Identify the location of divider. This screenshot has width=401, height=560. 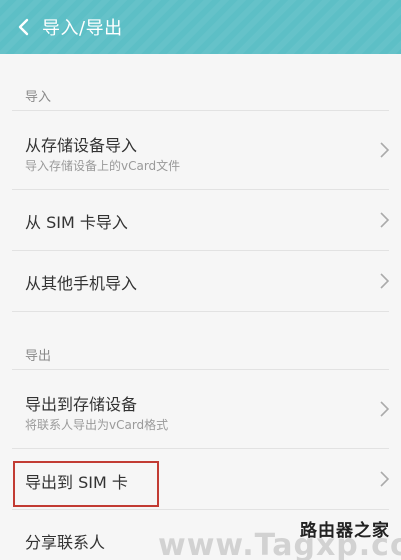
(200, 311).